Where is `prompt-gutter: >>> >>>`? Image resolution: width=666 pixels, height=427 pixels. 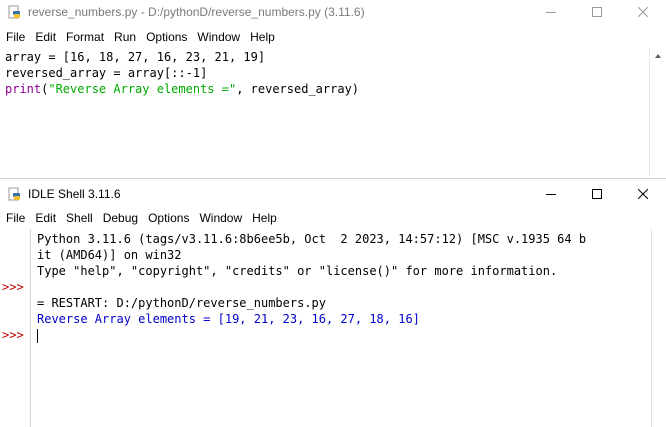
prompt-gutter: >>> >>> is located at coordinates (15, 328).